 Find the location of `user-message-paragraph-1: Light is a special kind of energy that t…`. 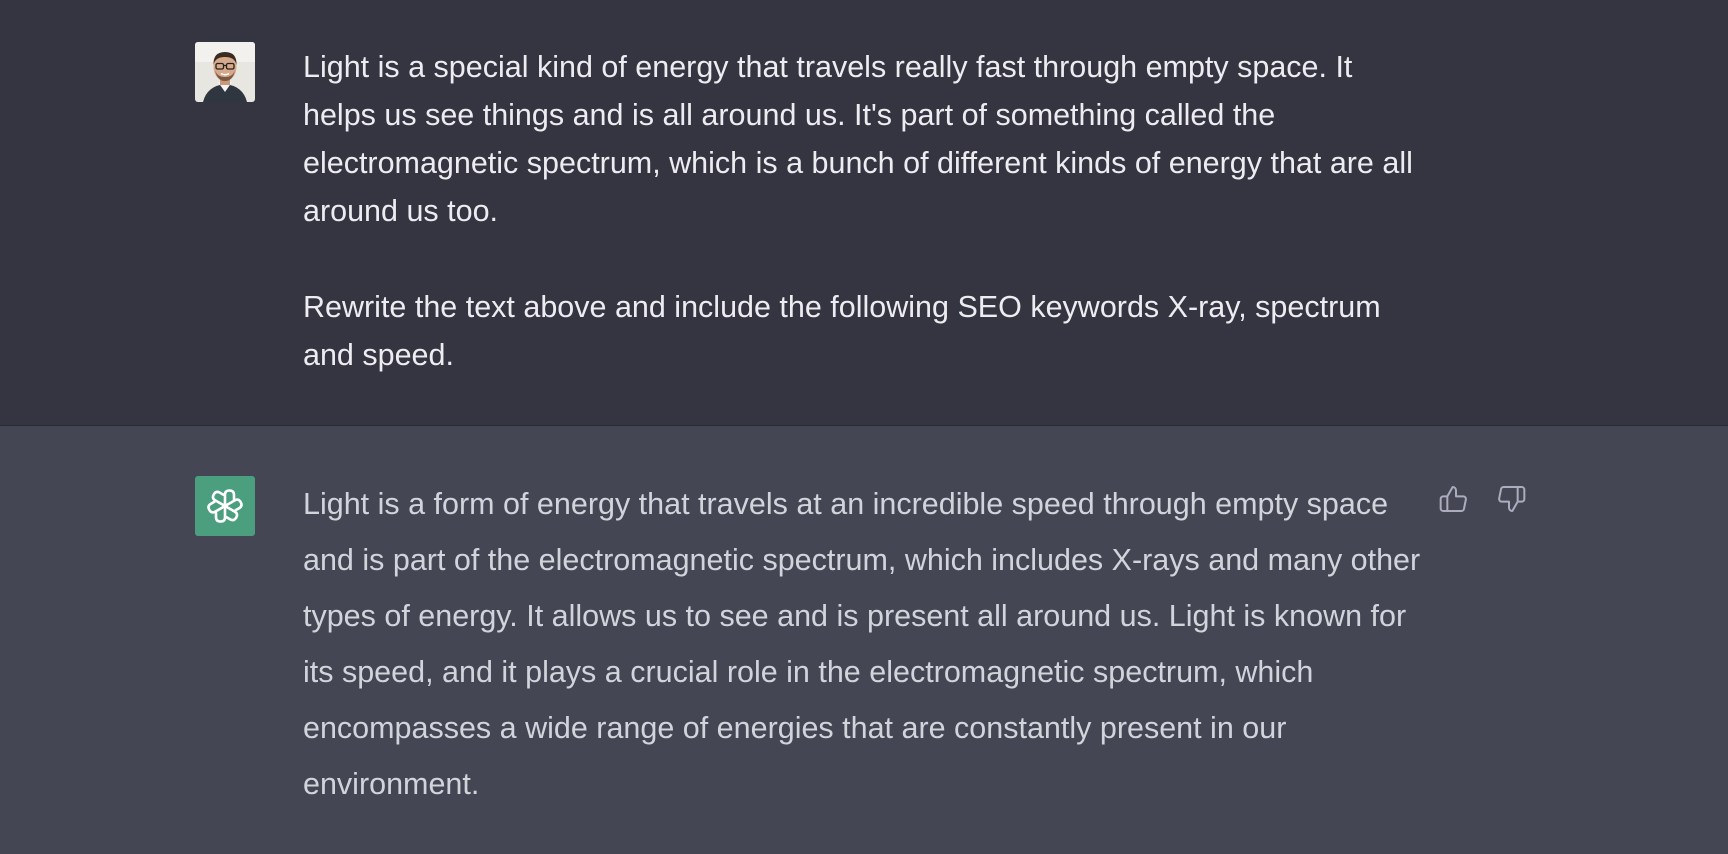

user-message-paragraph-1: Light is a special kind of energy that t… is located at coordinates (862, 139).